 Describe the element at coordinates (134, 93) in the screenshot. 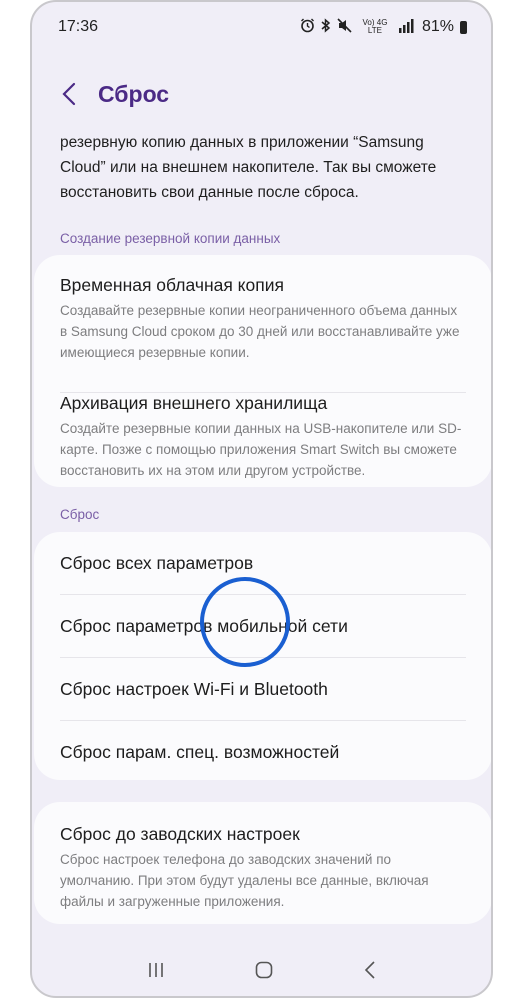

I see `page-title: Сброс` at that location.